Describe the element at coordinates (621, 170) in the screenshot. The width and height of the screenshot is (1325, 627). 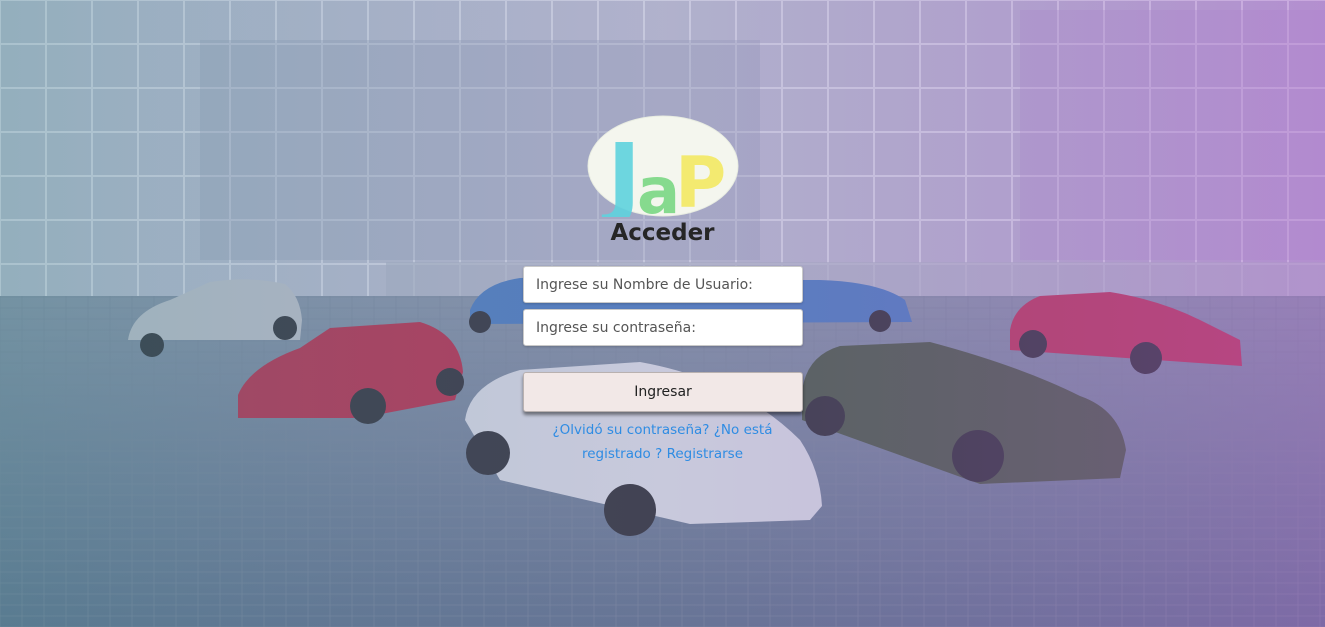
I see `logo-letter-j: J` at that location.